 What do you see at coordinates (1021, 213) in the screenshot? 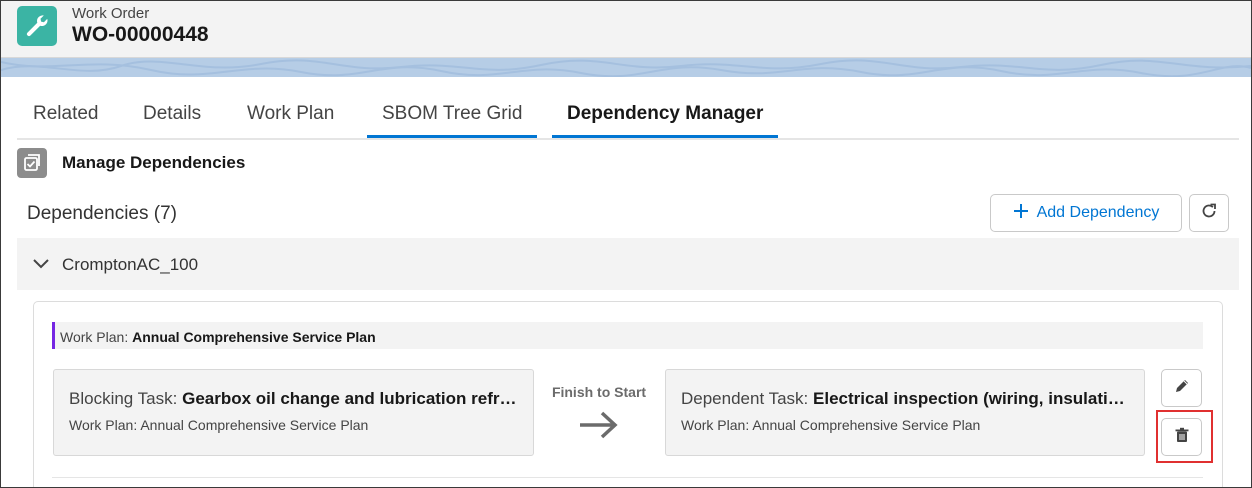
I see `plus-icon` at bounding box center [1021, 213].